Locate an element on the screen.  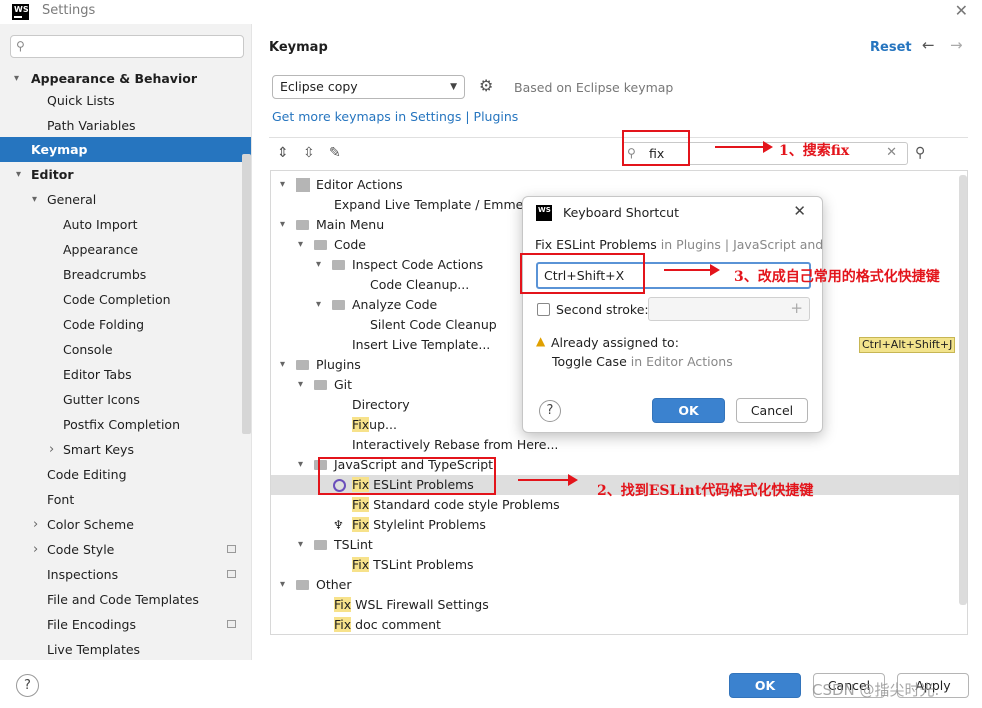
sidebar-item-code-editing: Code Editing is located at coordinates (125, 474).